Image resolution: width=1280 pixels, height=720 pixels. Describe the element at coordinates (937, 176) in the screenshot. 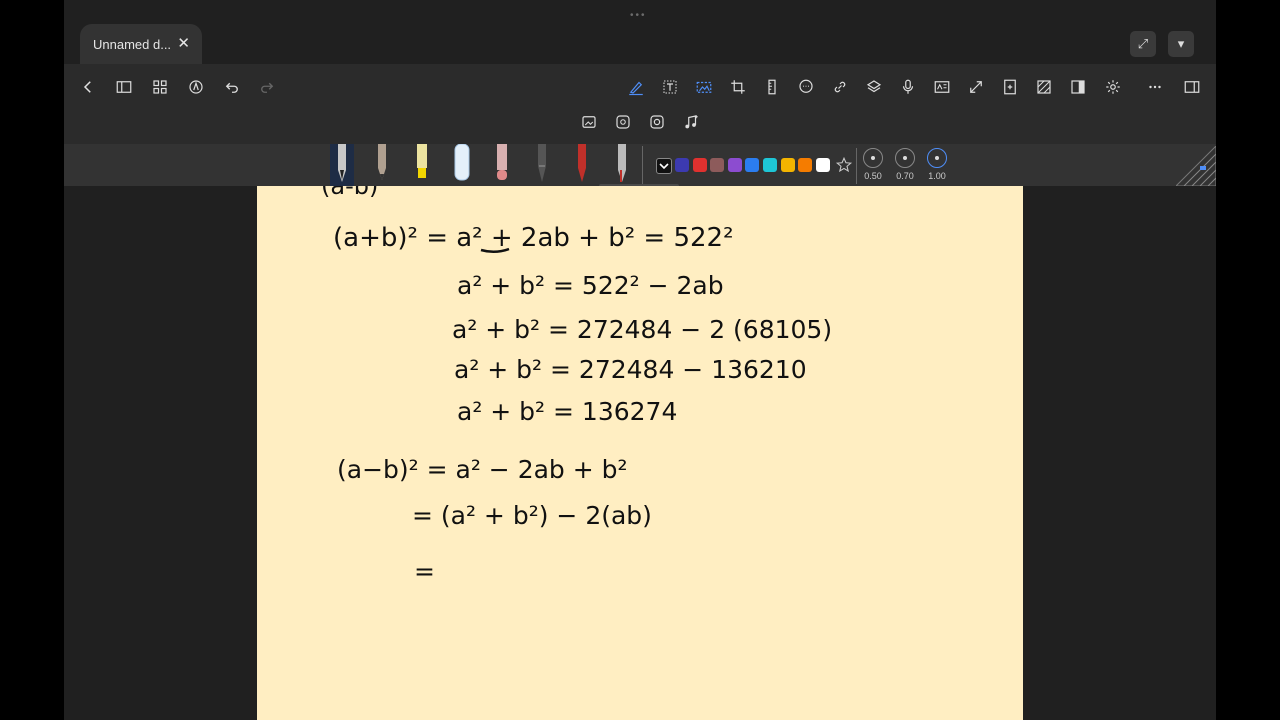

I see `stroke-size-label: 1.00` at that location.